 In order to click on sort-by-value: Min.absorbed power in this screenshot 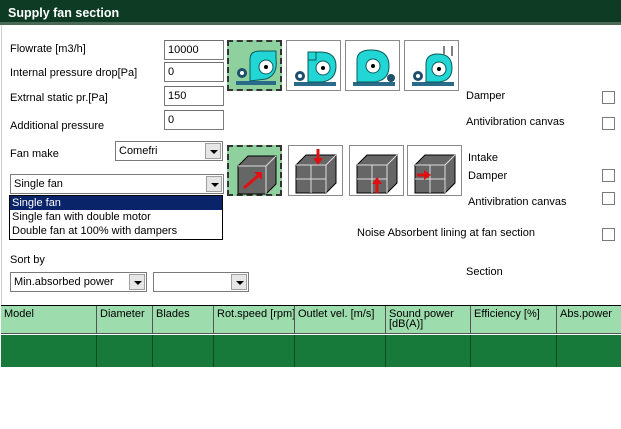, I will do `click(64, 282)`.